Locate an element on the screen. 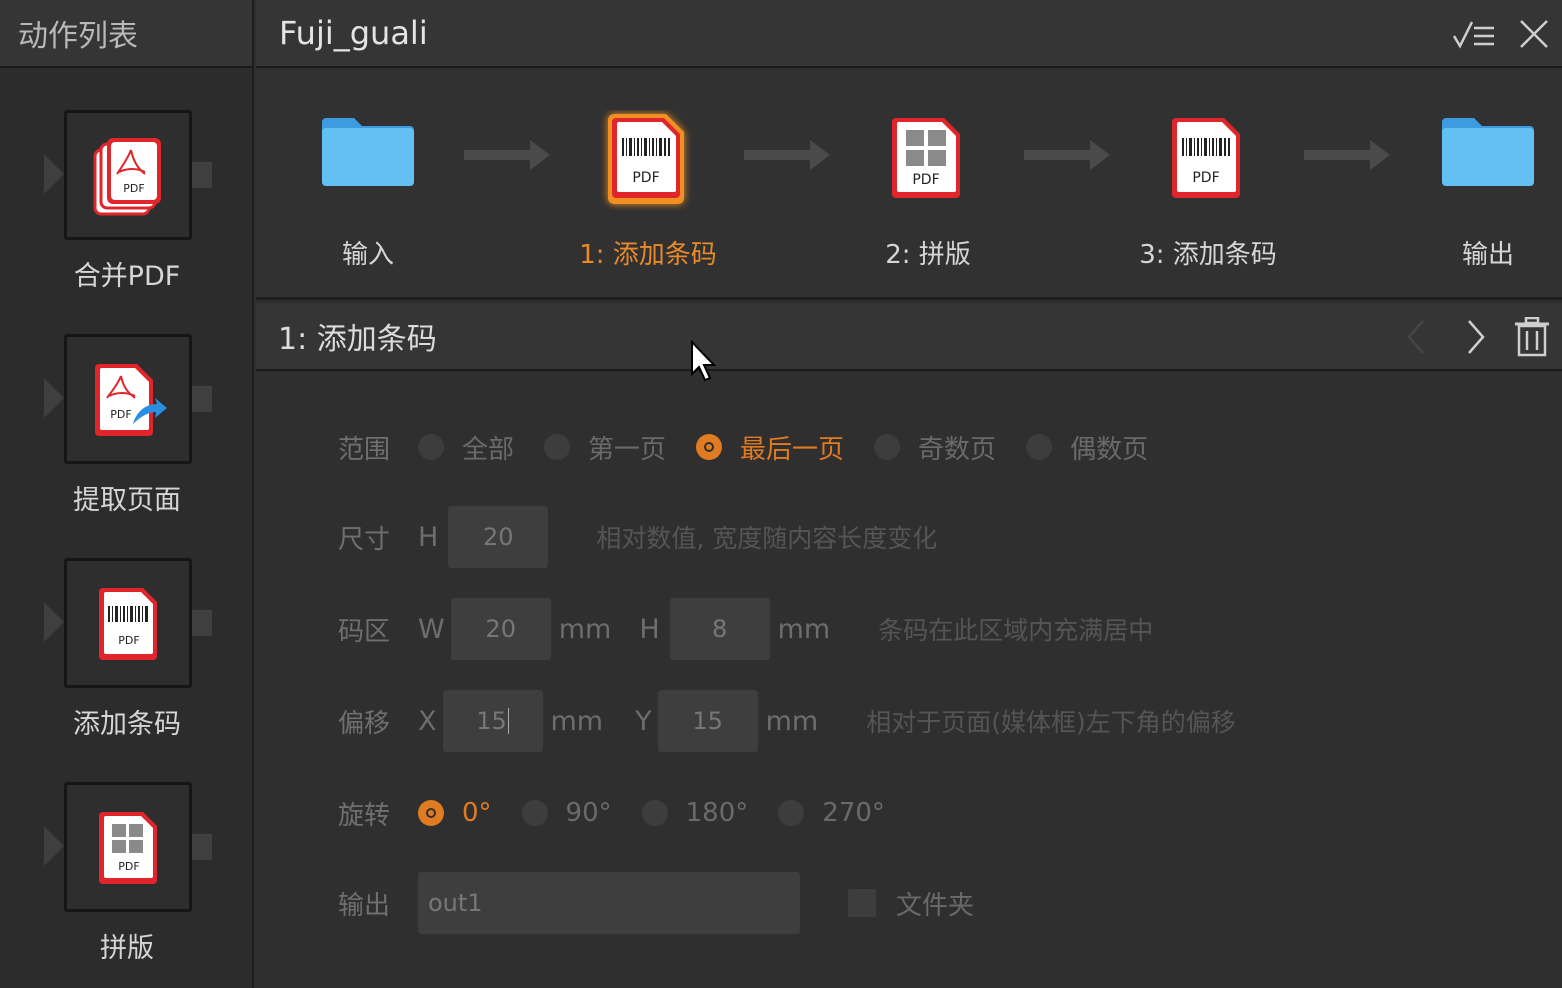 This screenshot has height=988, width=1562. flow-step-label: 输入 is located at coordinates (367, 255).